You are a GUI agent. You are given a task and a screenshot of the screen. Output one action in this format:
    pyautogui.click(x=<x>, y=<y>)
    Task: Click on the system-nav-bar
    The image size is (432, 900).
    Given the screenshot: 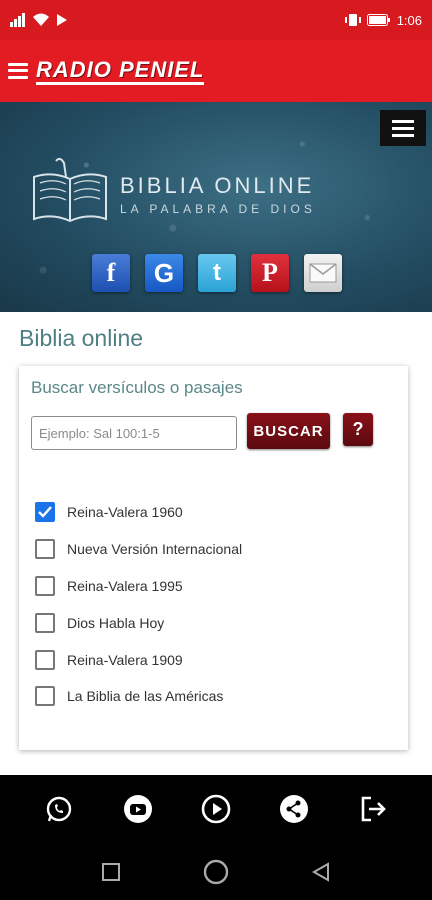 What is the action you would take?
    pyautogui.click(x=216, y=871)
    